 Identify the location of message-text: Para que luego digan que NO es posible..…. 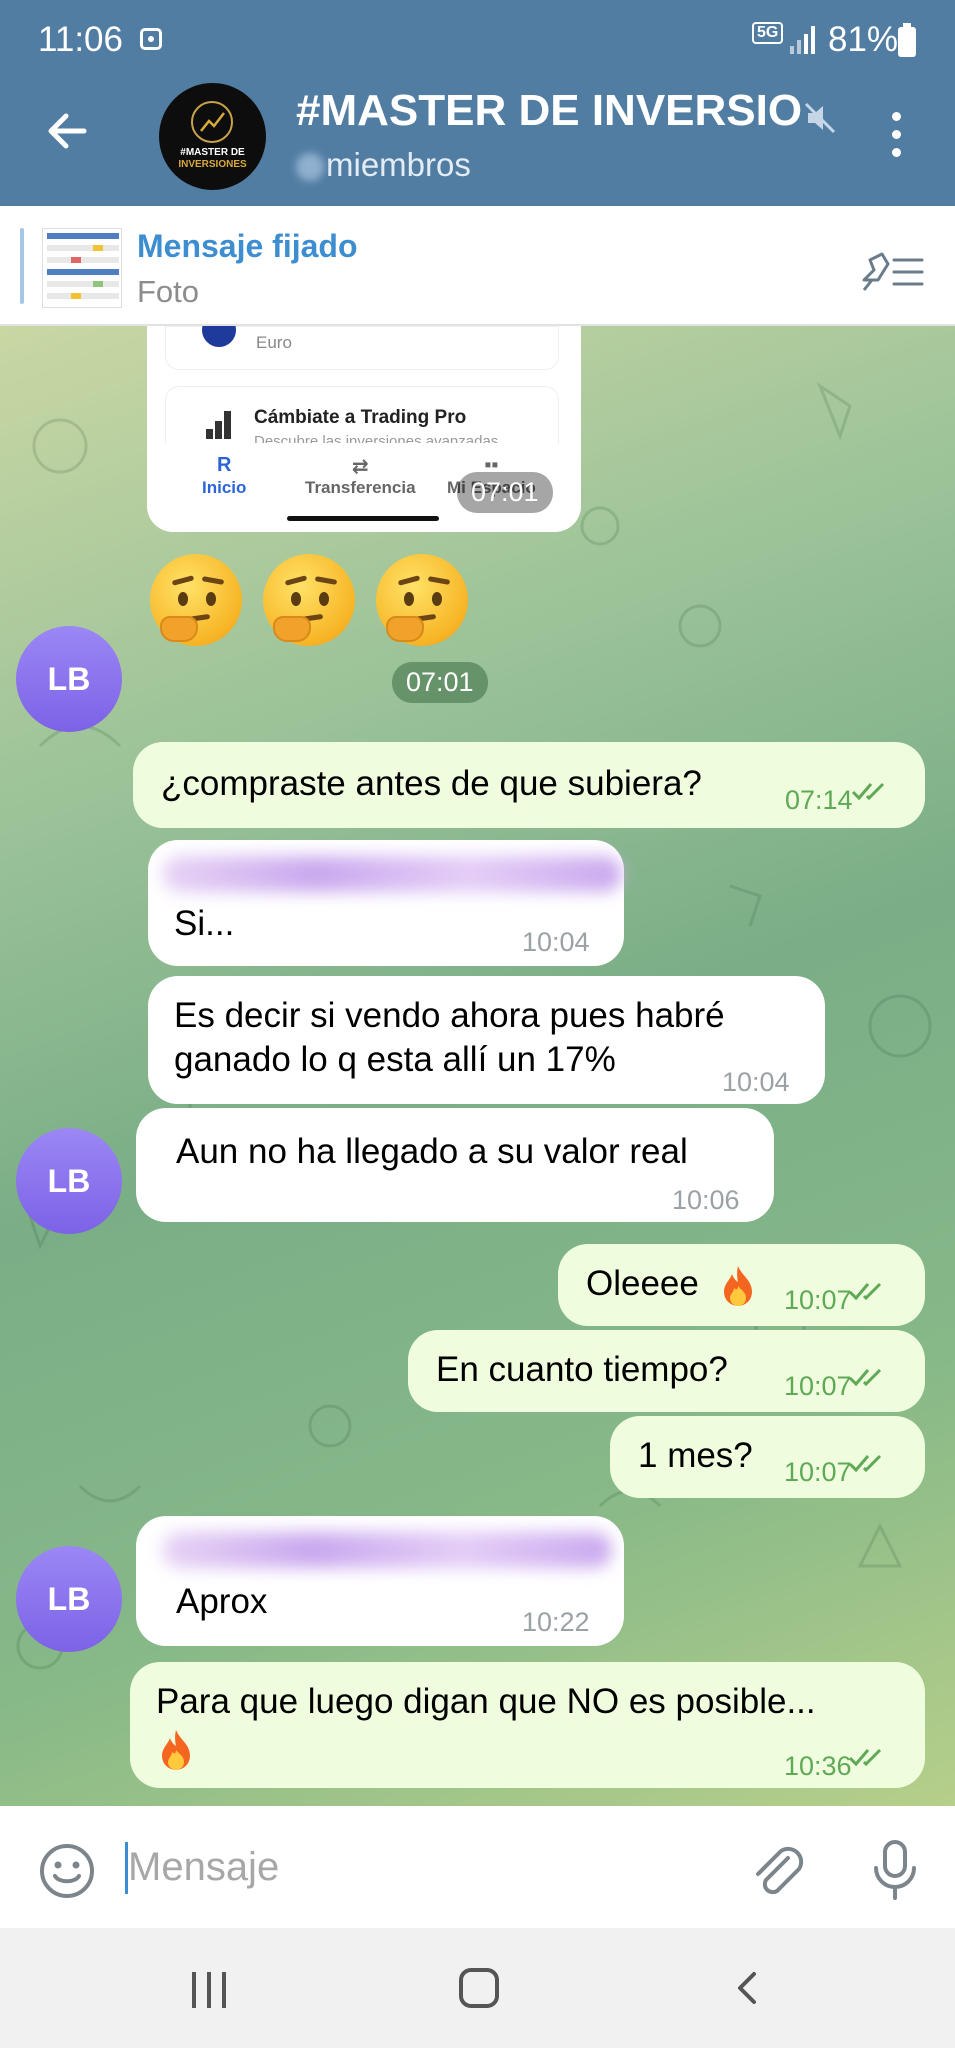
(486, 1701).